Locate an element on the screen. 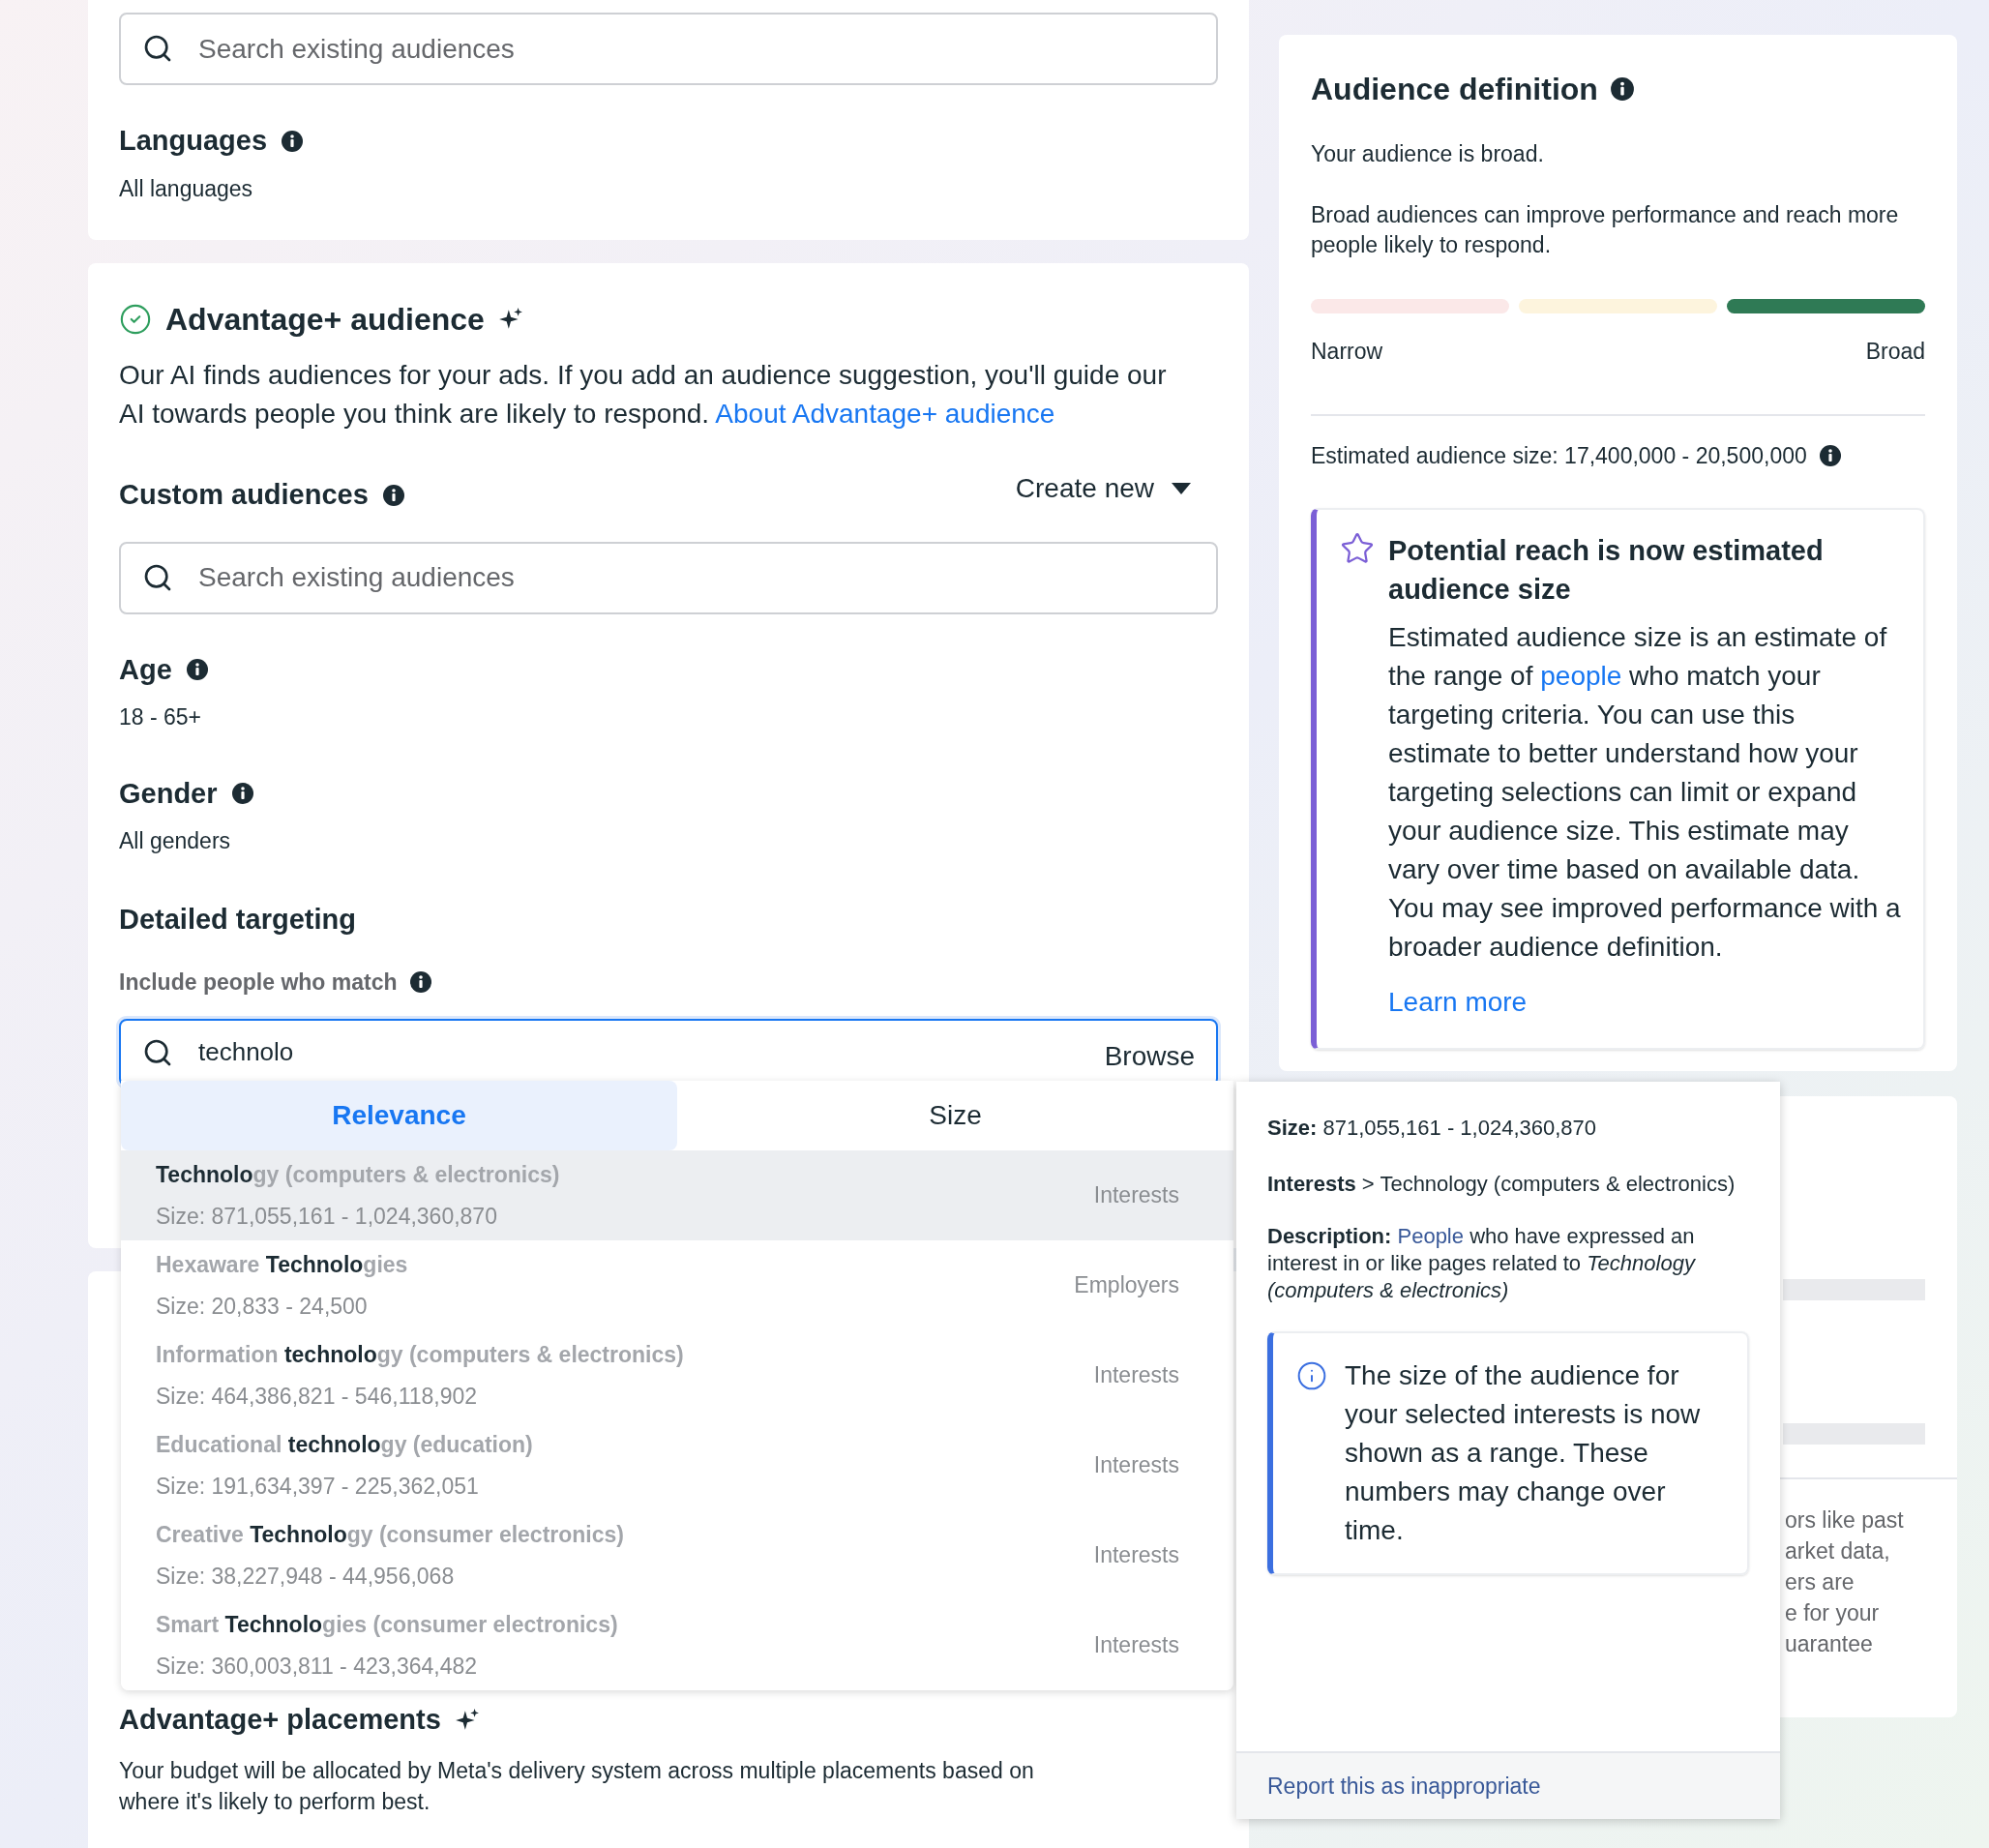 Image resolution: width=1989 pixels, height=1848 pixels. field-label: Languages is located at coordinates (194, 141).